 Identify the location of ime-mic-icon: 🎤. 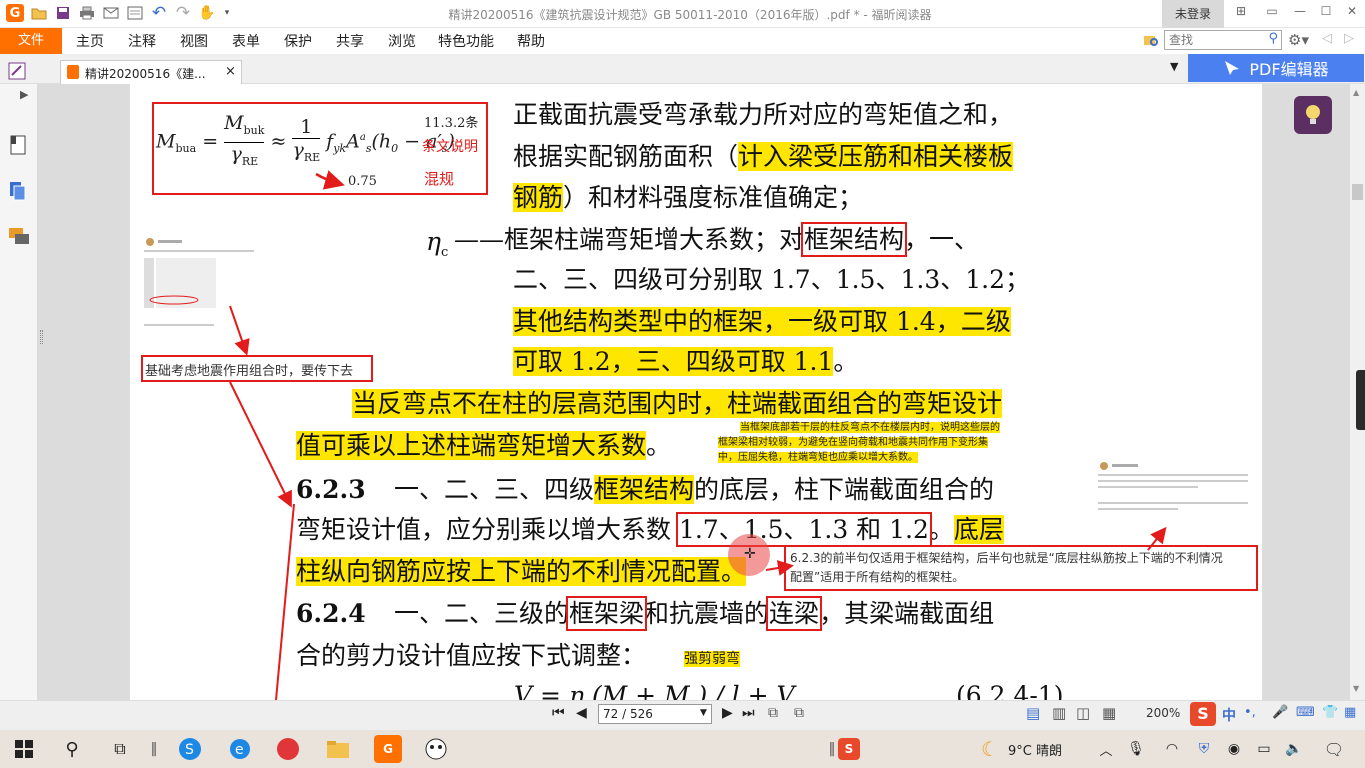
(1280, 712).